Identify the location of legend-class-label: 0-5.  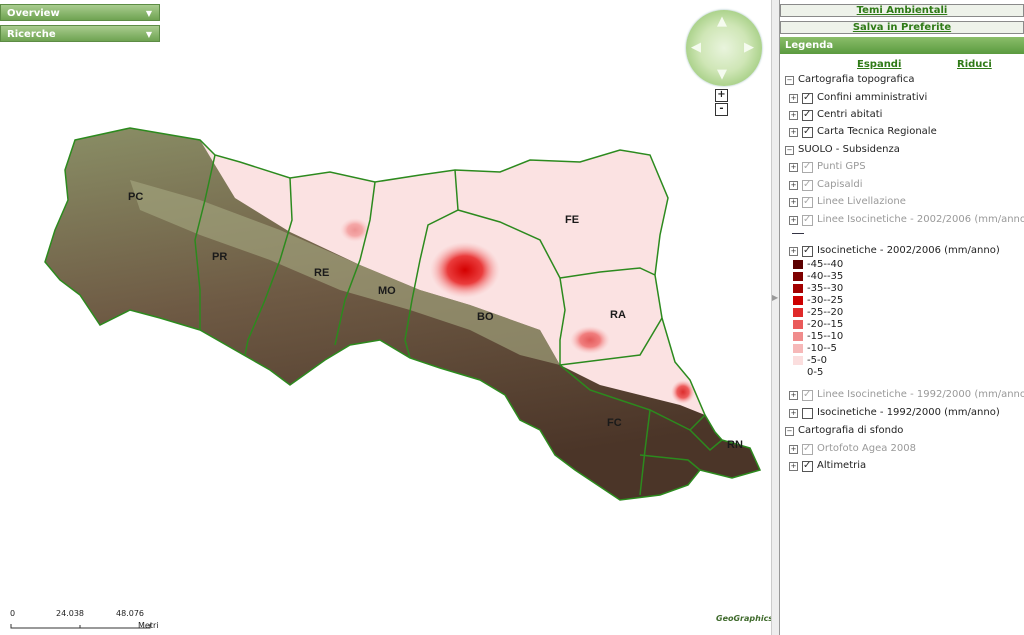
(815, 372).